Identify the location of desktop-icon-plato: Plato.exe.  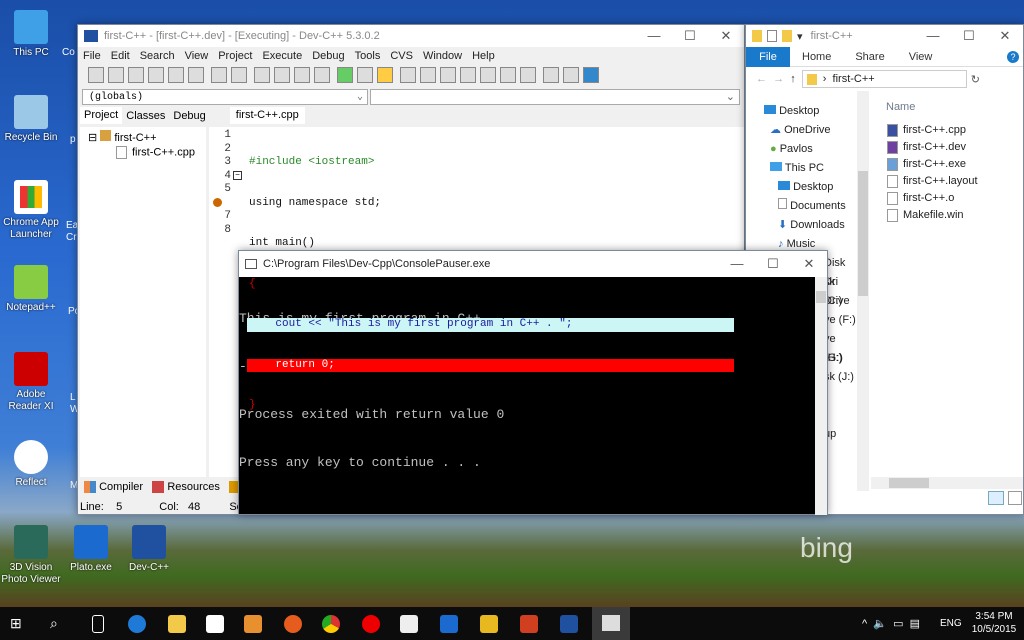
(91, 549).